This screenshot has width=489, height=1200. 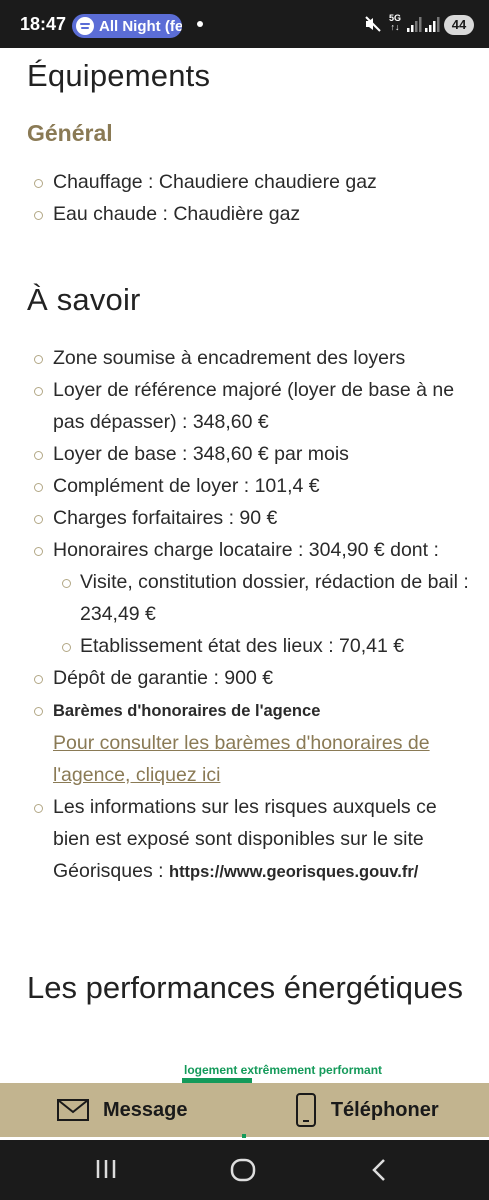 I want to click on section-title-a-savoir: À savoir, so click(x=84, y=299).